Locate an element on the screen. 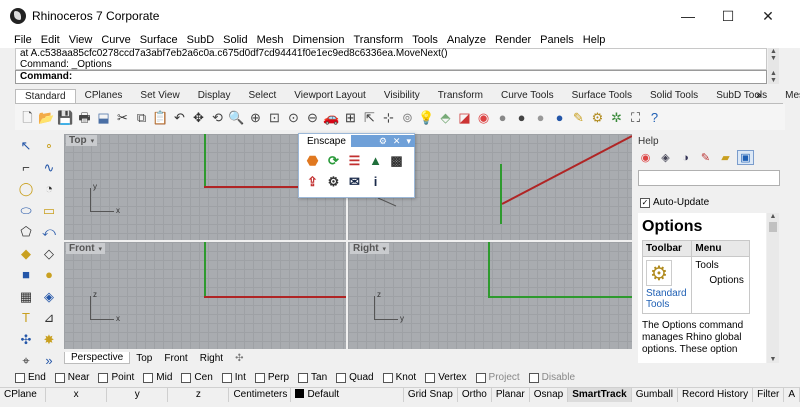  command-input: Command: is located at coordinates (391, 77).